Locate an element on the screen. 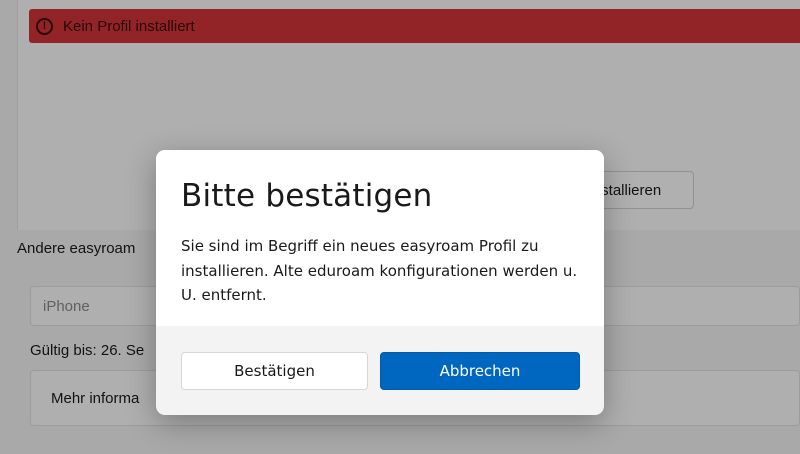 This screenshot has height=454, width=800. cancel-button-label: Abbrechen is located at coordinates (480, 371).